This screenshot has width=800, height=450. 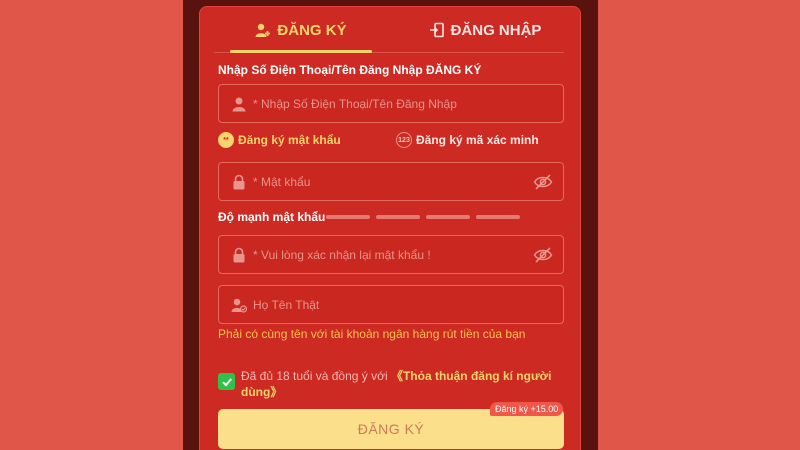 I want to click on user-icon, so click(x=239, y=104).